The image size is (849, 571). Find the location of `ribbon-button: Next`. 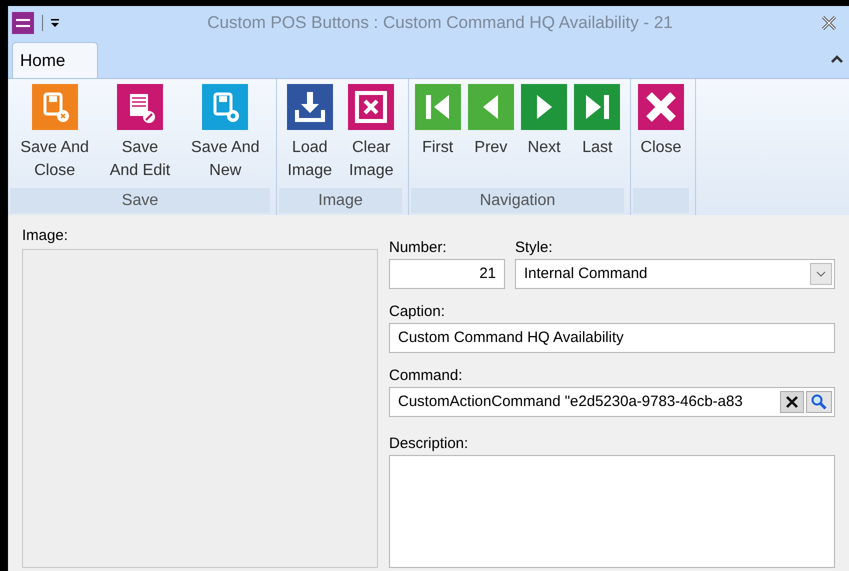

ribbon-button: Next is located at coordinates (544, 136).